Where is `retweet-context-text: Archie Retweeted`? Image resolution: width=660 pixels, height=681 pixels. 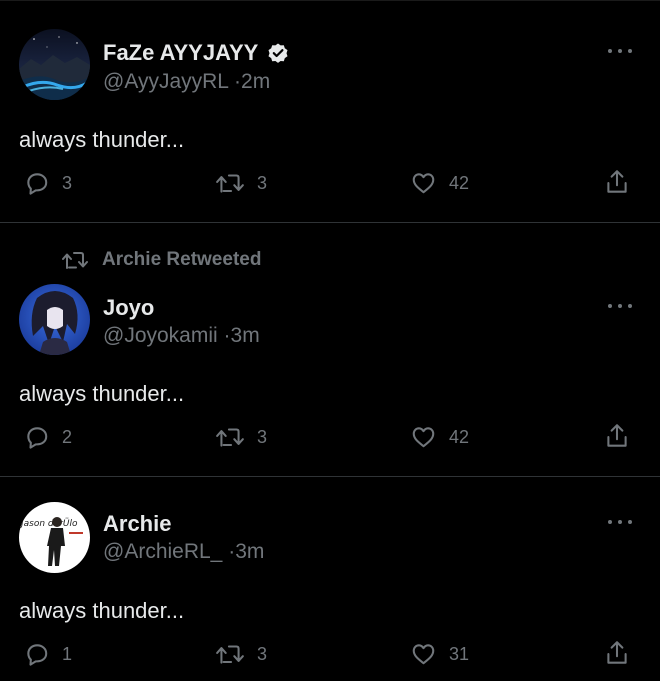 retweet-context-text: Archie Retweeted is located at coordinates (182, 259).